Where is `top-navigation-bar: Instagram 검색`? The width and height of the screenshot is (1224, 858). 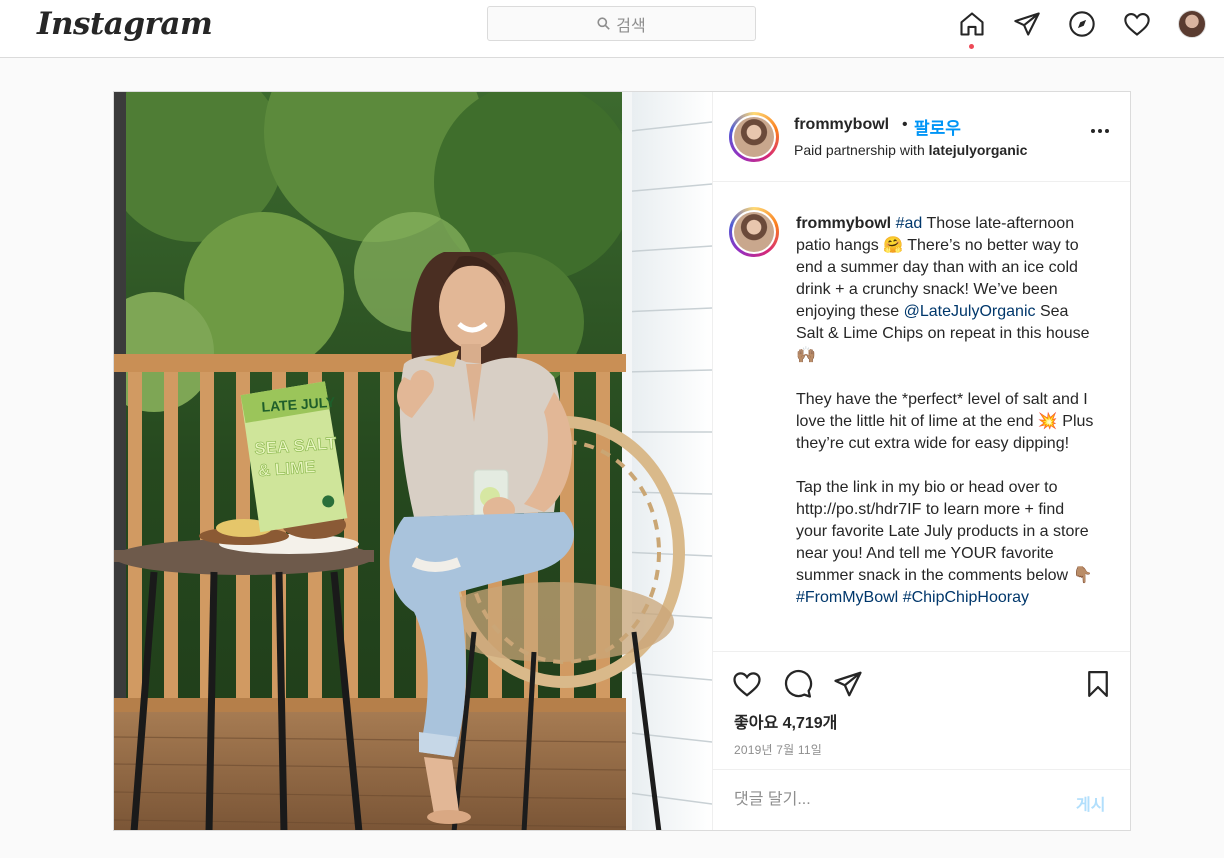
top-navigation-bar: Instagram 검색 is located at coordinates (612, 29).